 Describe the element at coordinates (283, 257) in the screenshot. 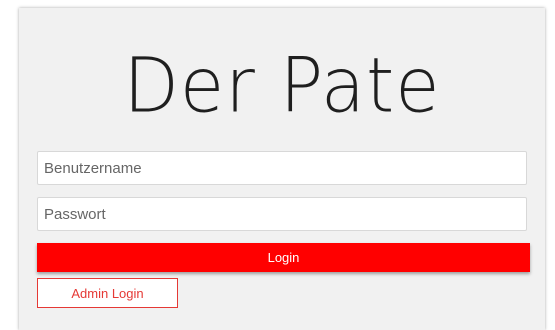

I see `login-button: Login` at that location.